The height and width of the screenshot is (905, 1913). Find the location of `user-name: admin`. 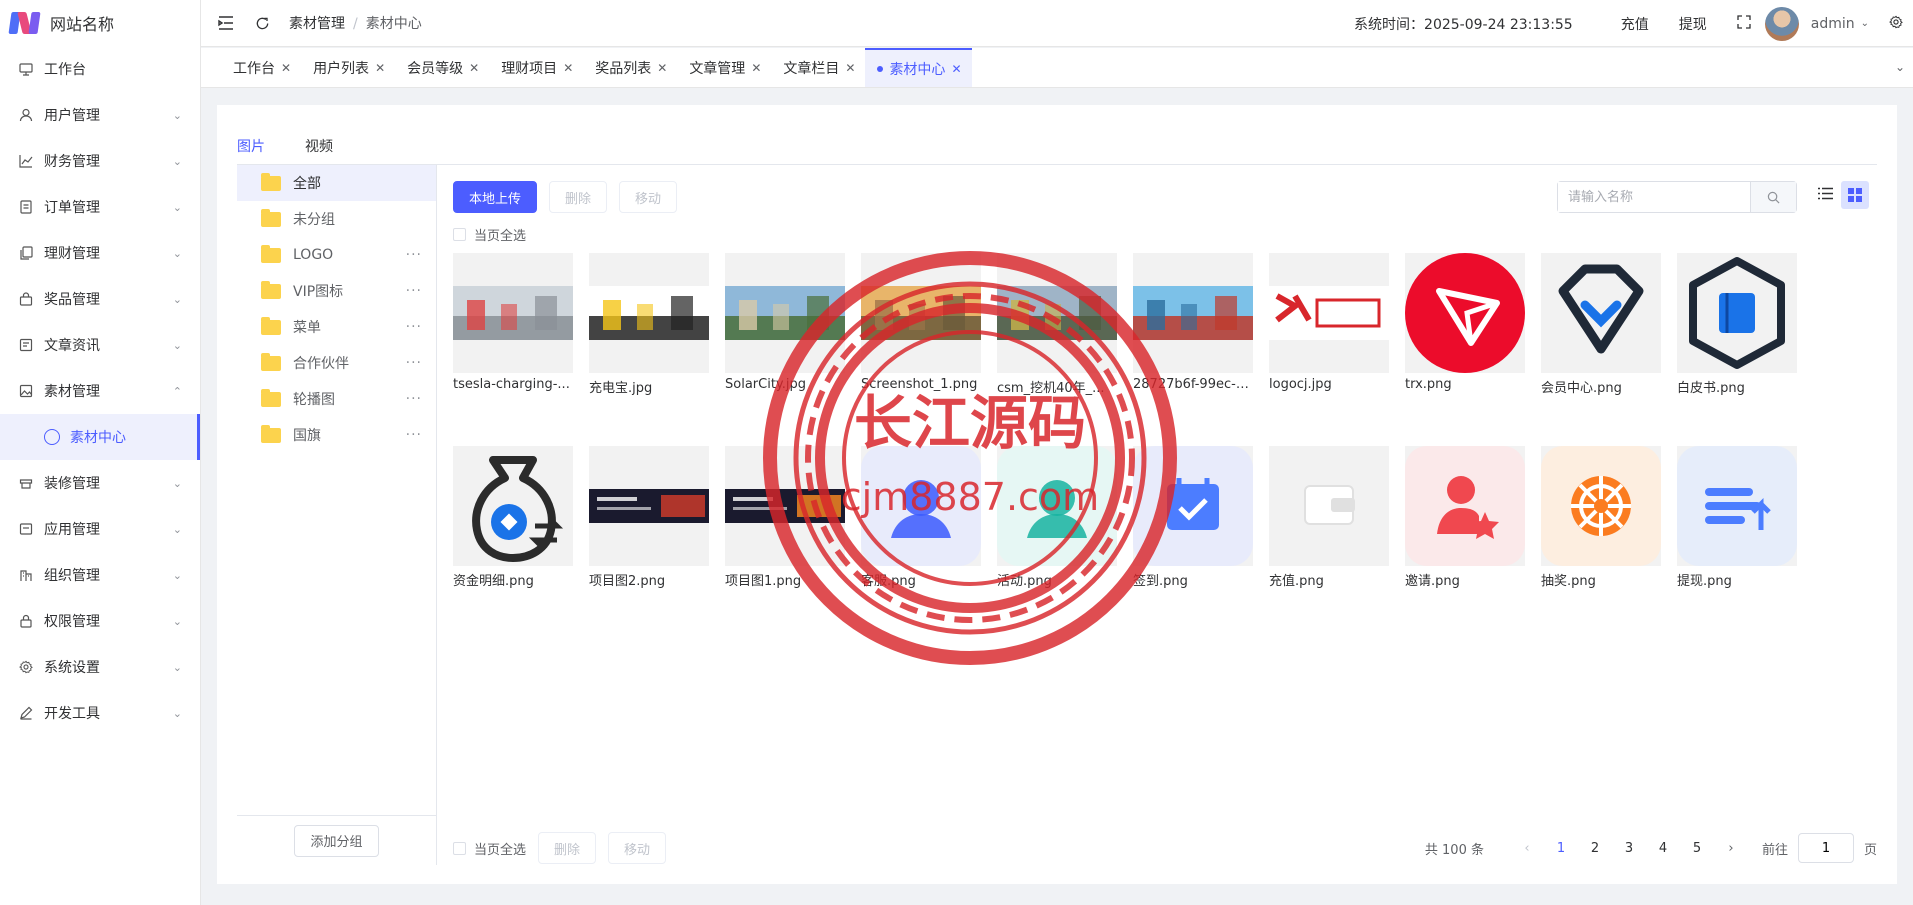

user-name: admin is located at coordinates (1833, 24).